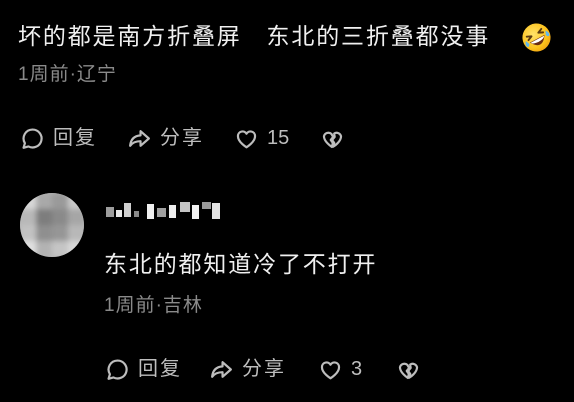 This screenshot has width=574, height=402. What do you see at coordinates (67, 74) in the screenshot?
I see `comment-meta: 1周前·辽宁` at bounding box center [67, 74].